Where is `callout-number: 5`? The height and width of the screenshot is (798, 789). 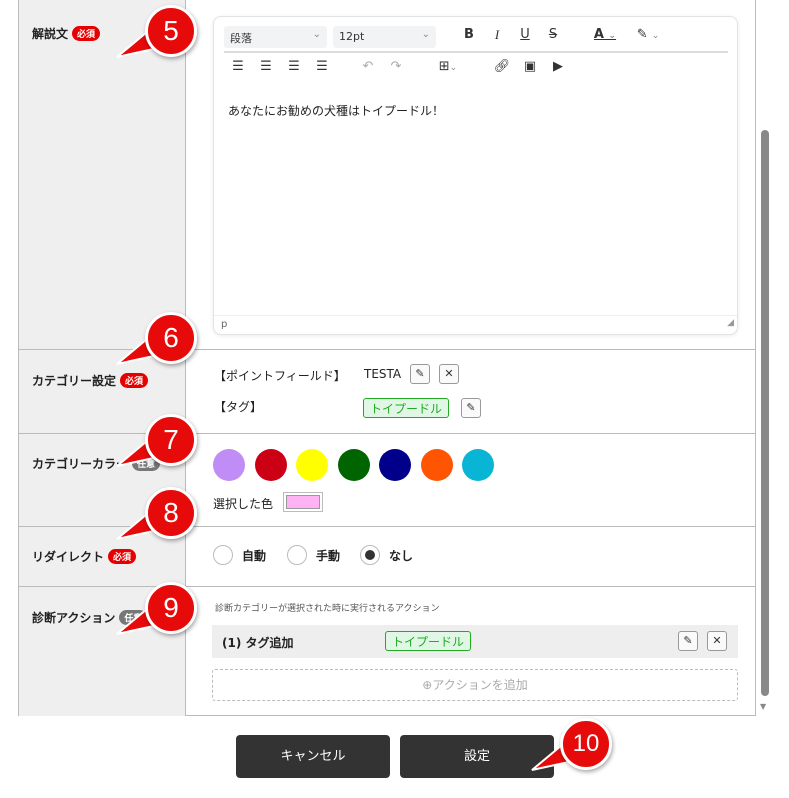 callout-number: 5 is located at coordinates (171, 31).